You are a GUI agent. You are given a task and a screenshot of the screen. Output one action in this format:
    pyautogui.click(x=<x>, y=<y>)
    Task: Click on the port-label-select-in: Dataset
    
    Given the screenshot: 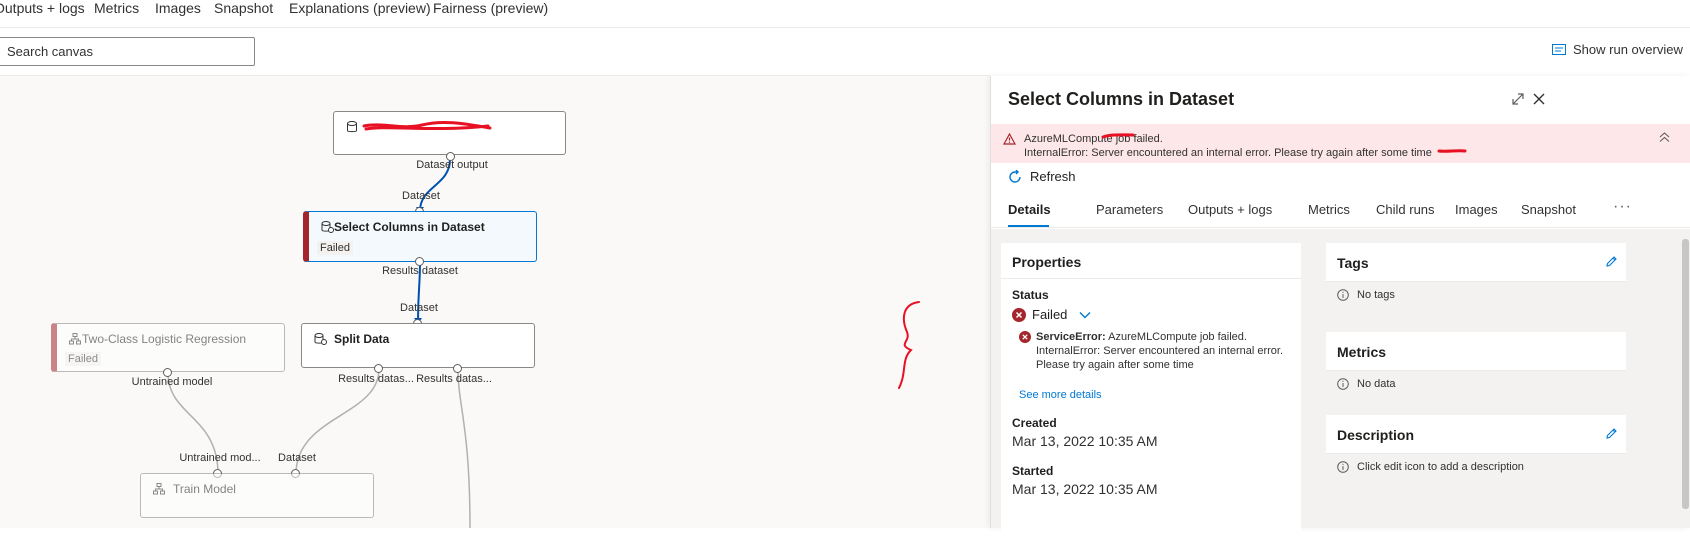 What is the action you would take?
    pyautogui.click(x=421, y=196)
    